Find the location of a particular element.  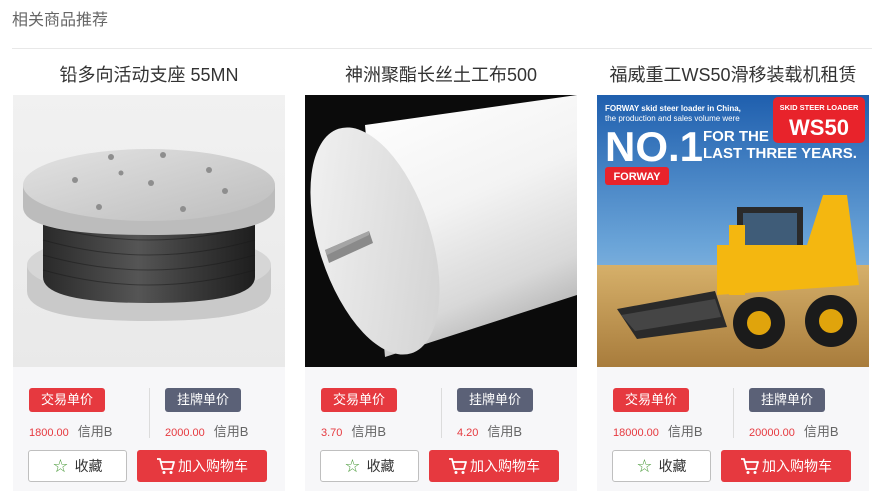

trade-price-block: 交易单价 1800.00 信用B is located at coordinates (70, 414).